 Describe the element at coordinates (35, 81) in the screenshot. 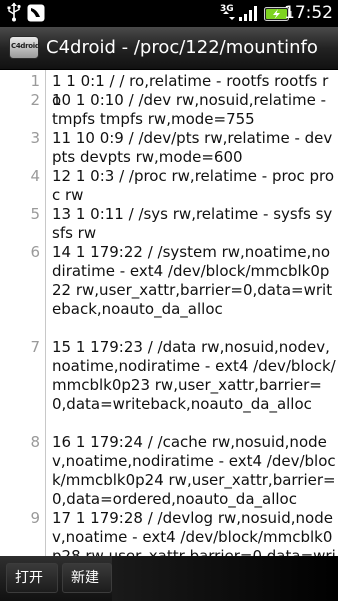

I see `line-number: 1` at that location.